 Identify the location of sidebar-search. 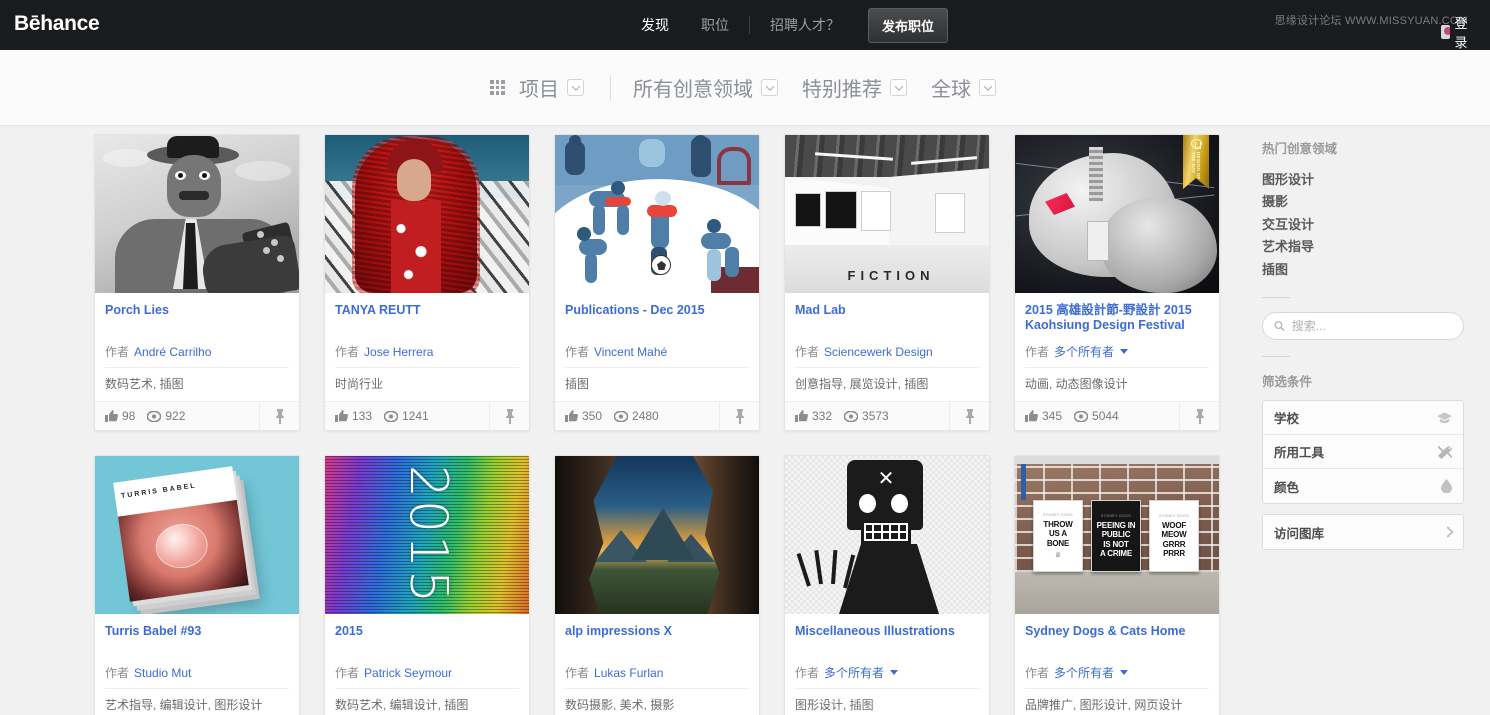
(1363, 326).